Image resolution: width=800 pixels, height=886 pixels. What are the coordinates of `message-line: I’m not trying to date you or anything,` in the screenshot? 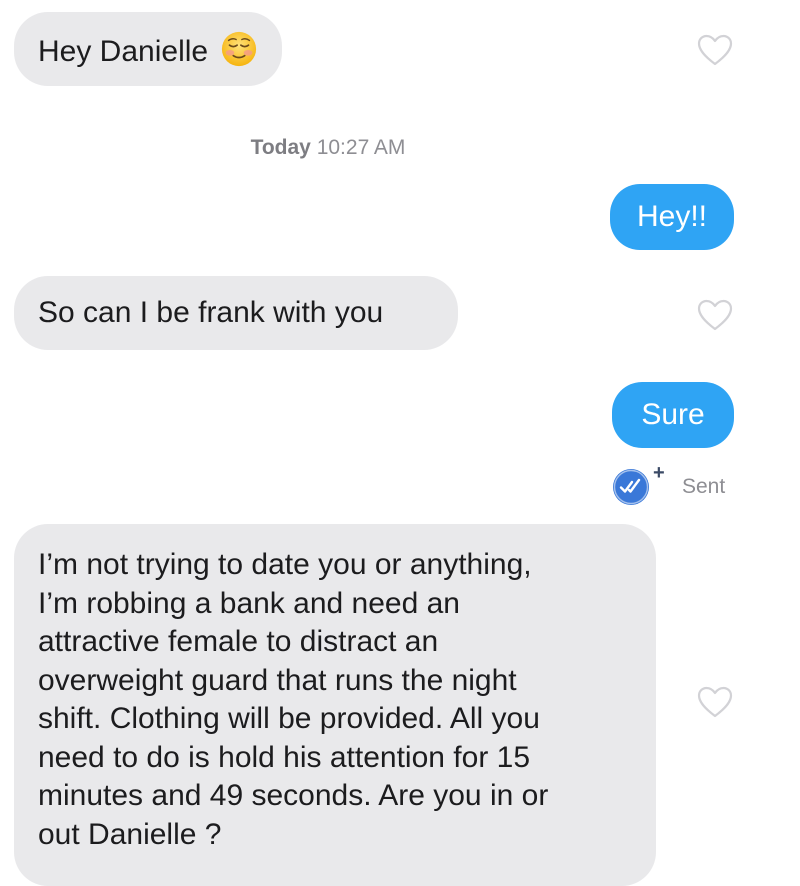 It's located at (285, 564).